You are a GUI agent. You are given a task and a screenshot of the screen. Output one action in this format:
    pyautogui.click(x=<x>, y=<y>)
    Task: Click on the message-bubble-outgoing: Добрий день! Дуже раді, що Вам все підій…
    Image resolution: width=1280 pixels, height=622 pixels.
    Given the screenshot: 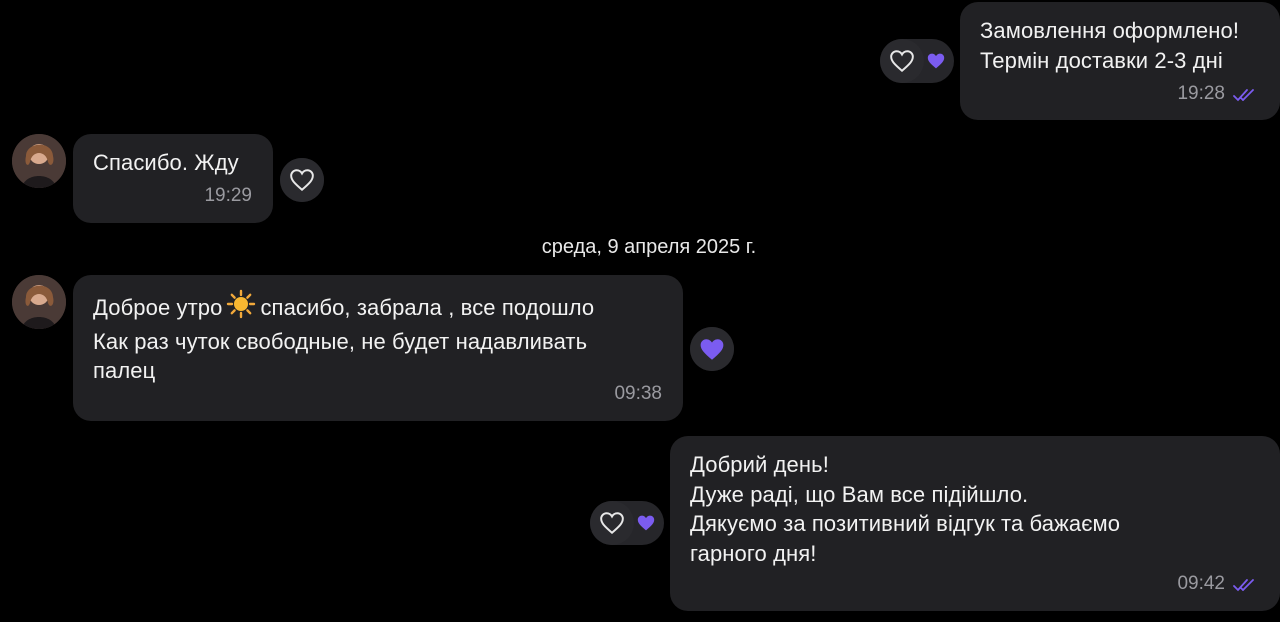 What is the action you would take?
    pyautogui.click(x=975, y=523)
    